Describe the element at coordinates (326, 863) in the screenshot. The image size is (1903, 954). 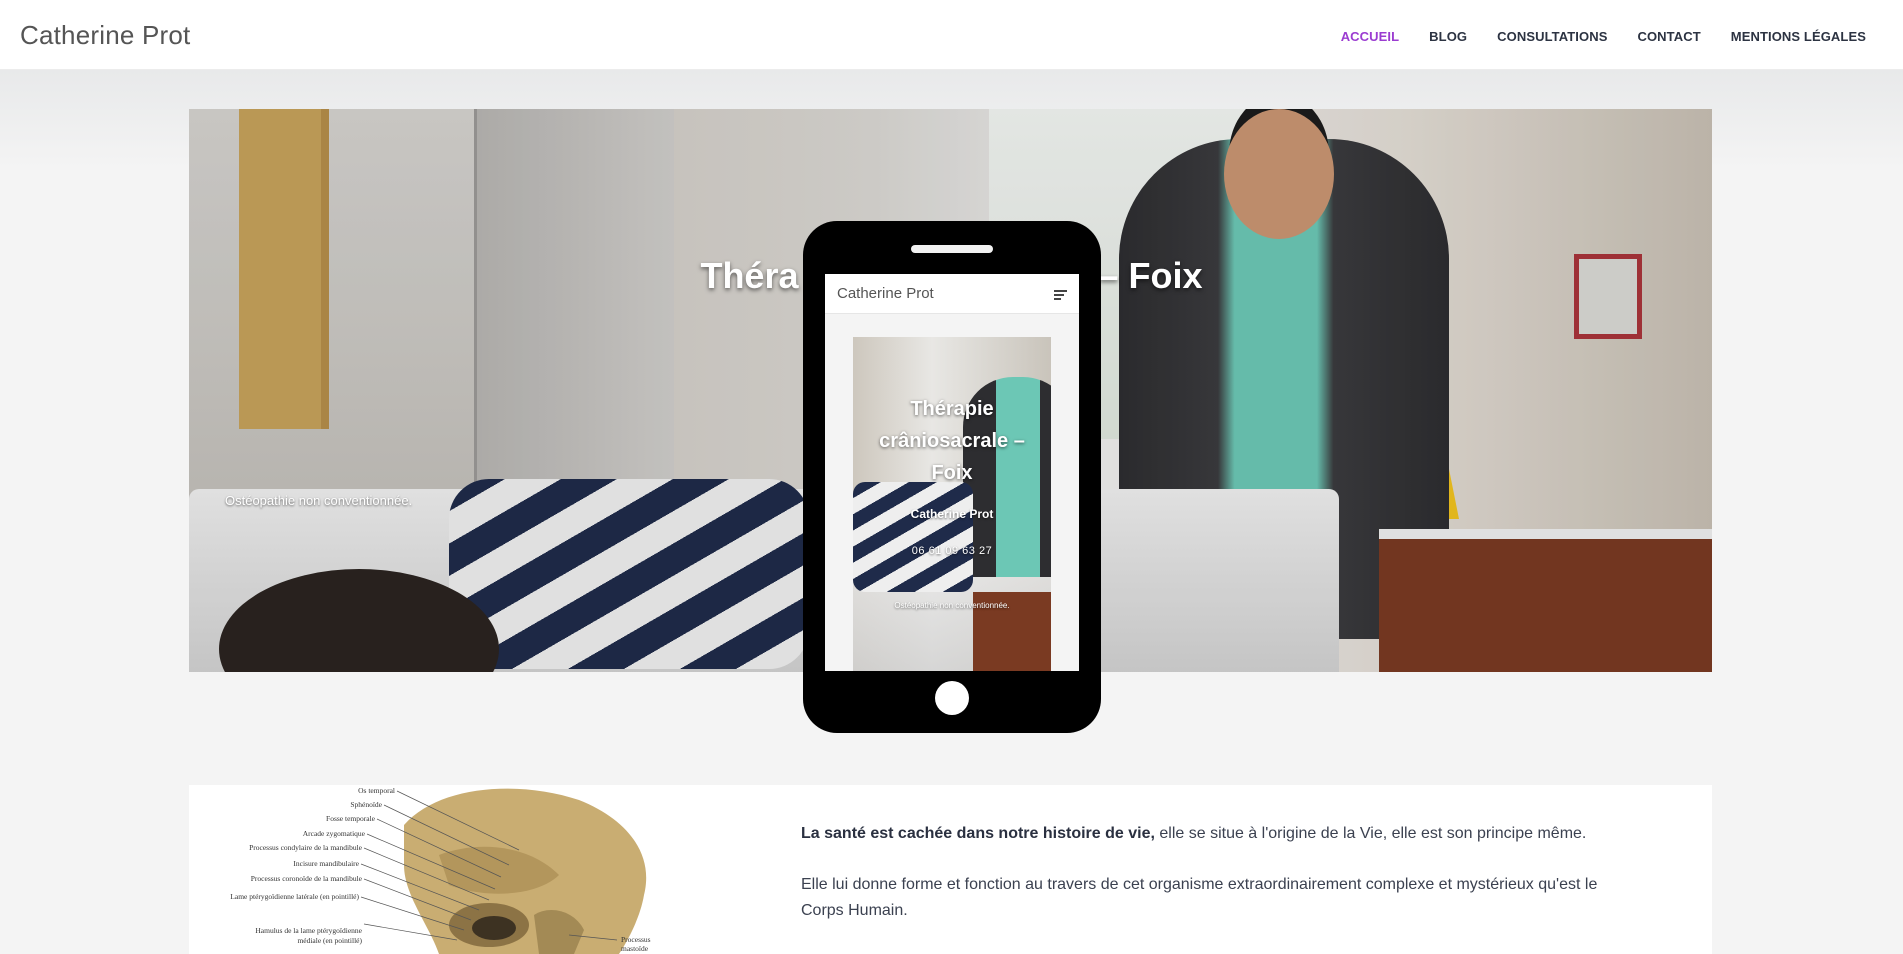
I see `label-incisure-mandibulaire: Incisure mandibulaire` at that location.